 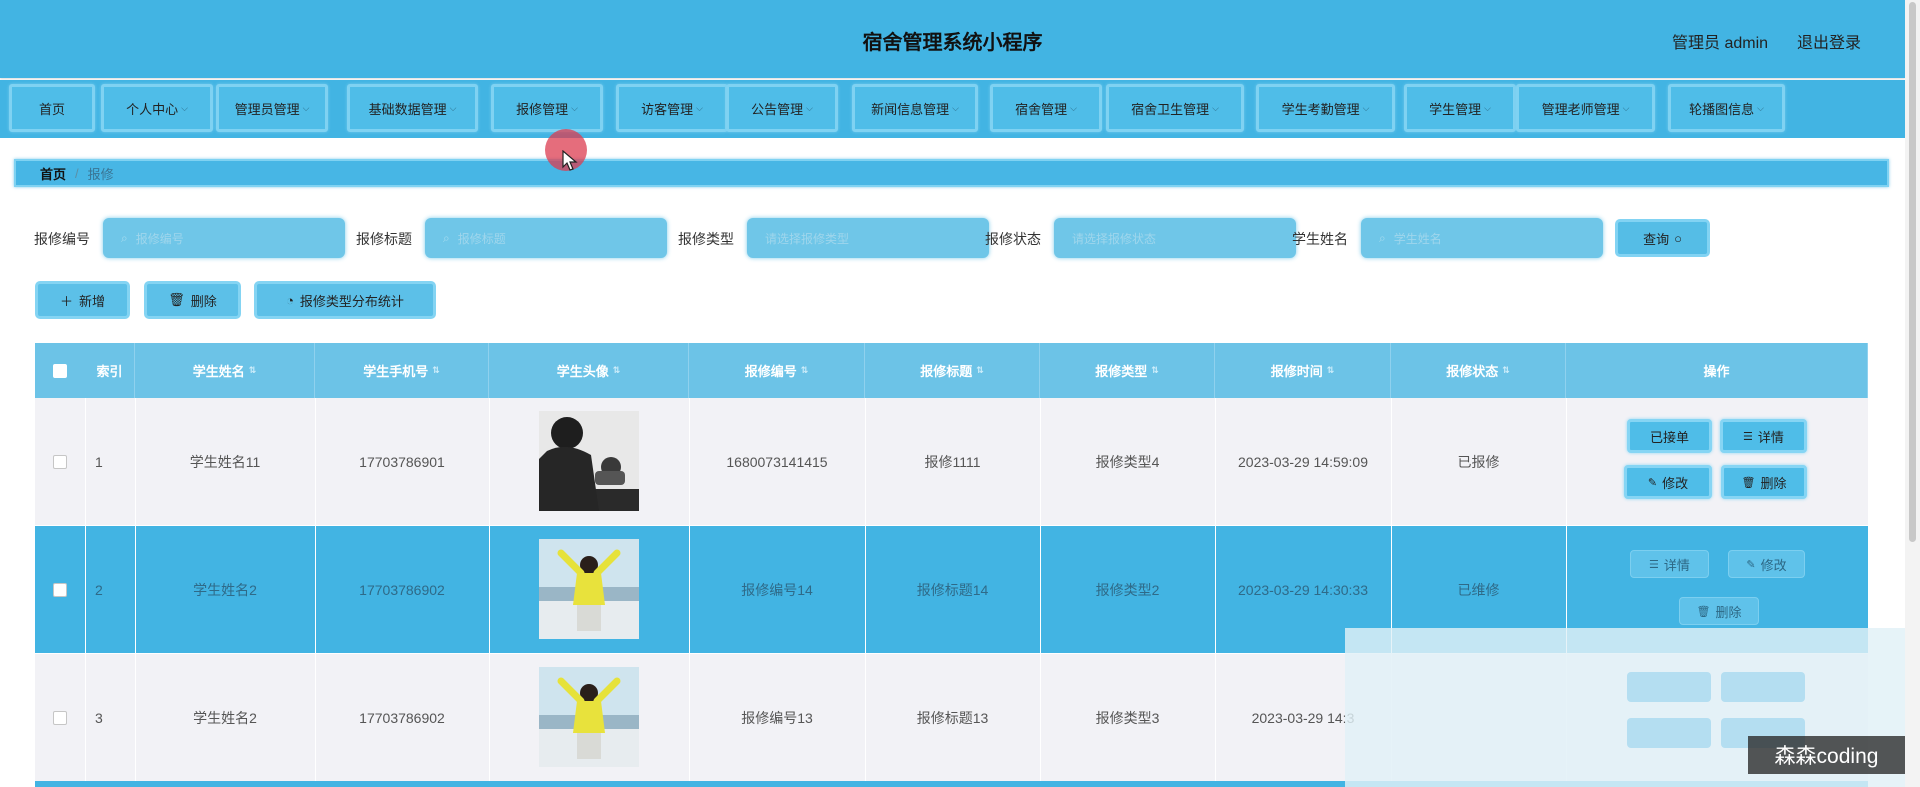 What do you see at coordinates (777, 589) in the screenshot?
I see `cell-code: 报修编号14` at bounding box center [777, 589].